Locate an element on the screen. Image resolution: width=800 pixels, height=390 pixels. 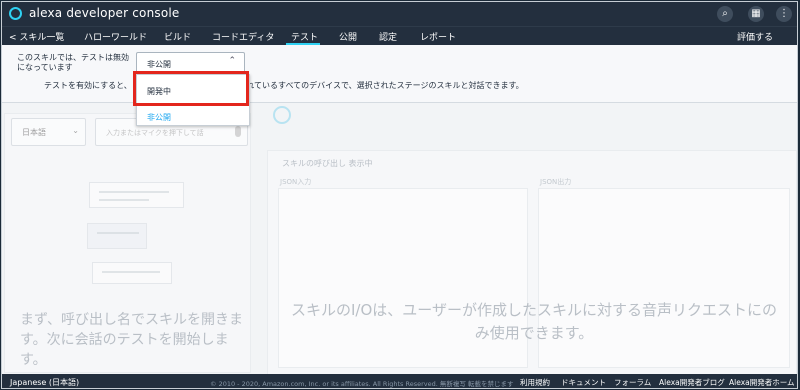
nav-build: ビルド is located at coordinates (177, 36).